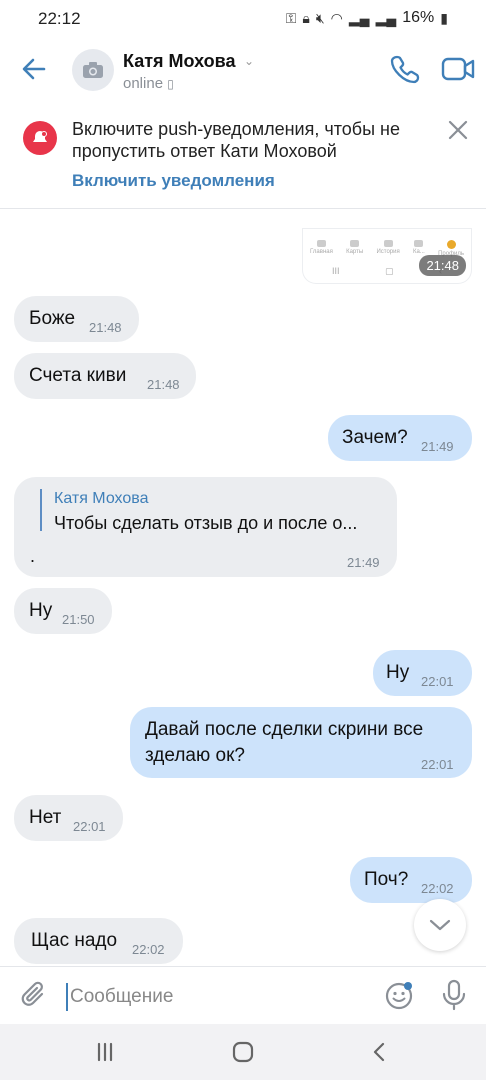  What do you see at coordinates (249, 61) in the screenshot?
I see `chevron-down-icon: ⌄` at bounding box center [249, 61].